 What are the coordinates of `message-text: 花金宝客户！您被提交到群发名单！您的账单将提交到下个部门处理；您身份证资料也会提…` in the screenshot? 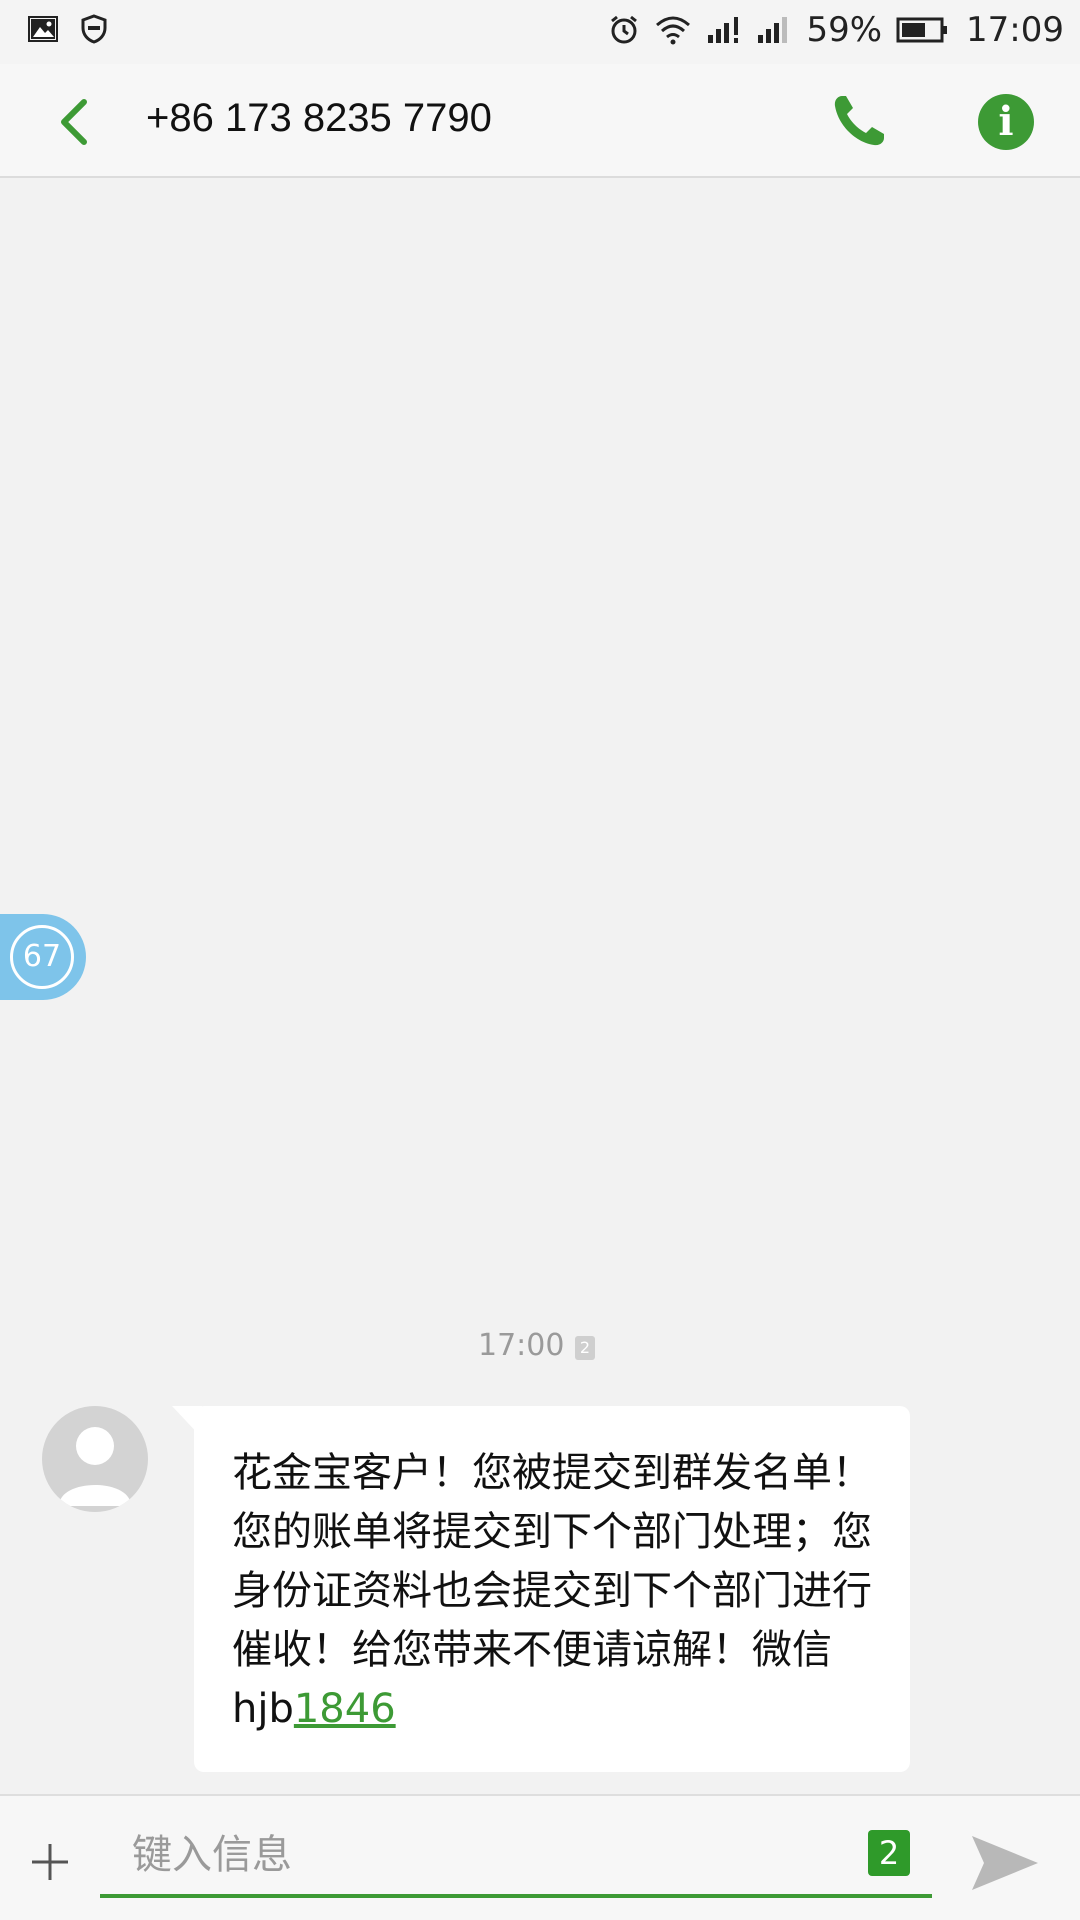 It's located at (557, 1591).